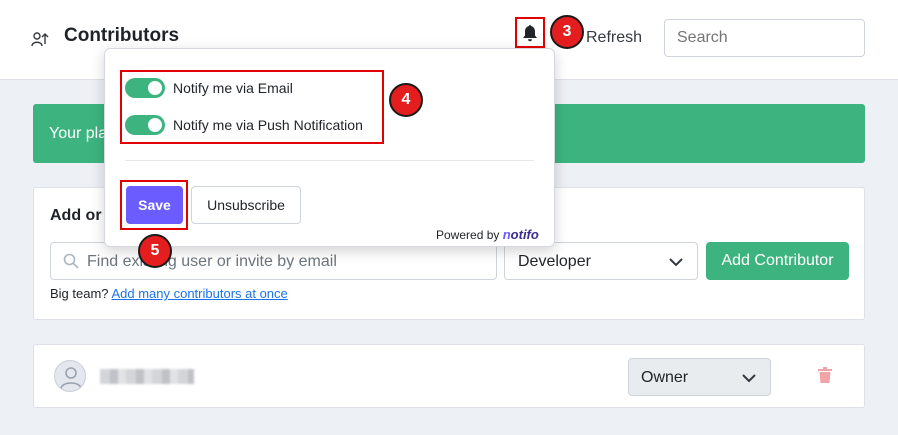 The width and height of the screenshot is (898, 435). What do you see at coordinates (246, 205) in the screenshot?
I see `unsubscribe-button: Unsubscribe` at bounding box center [246, 205].